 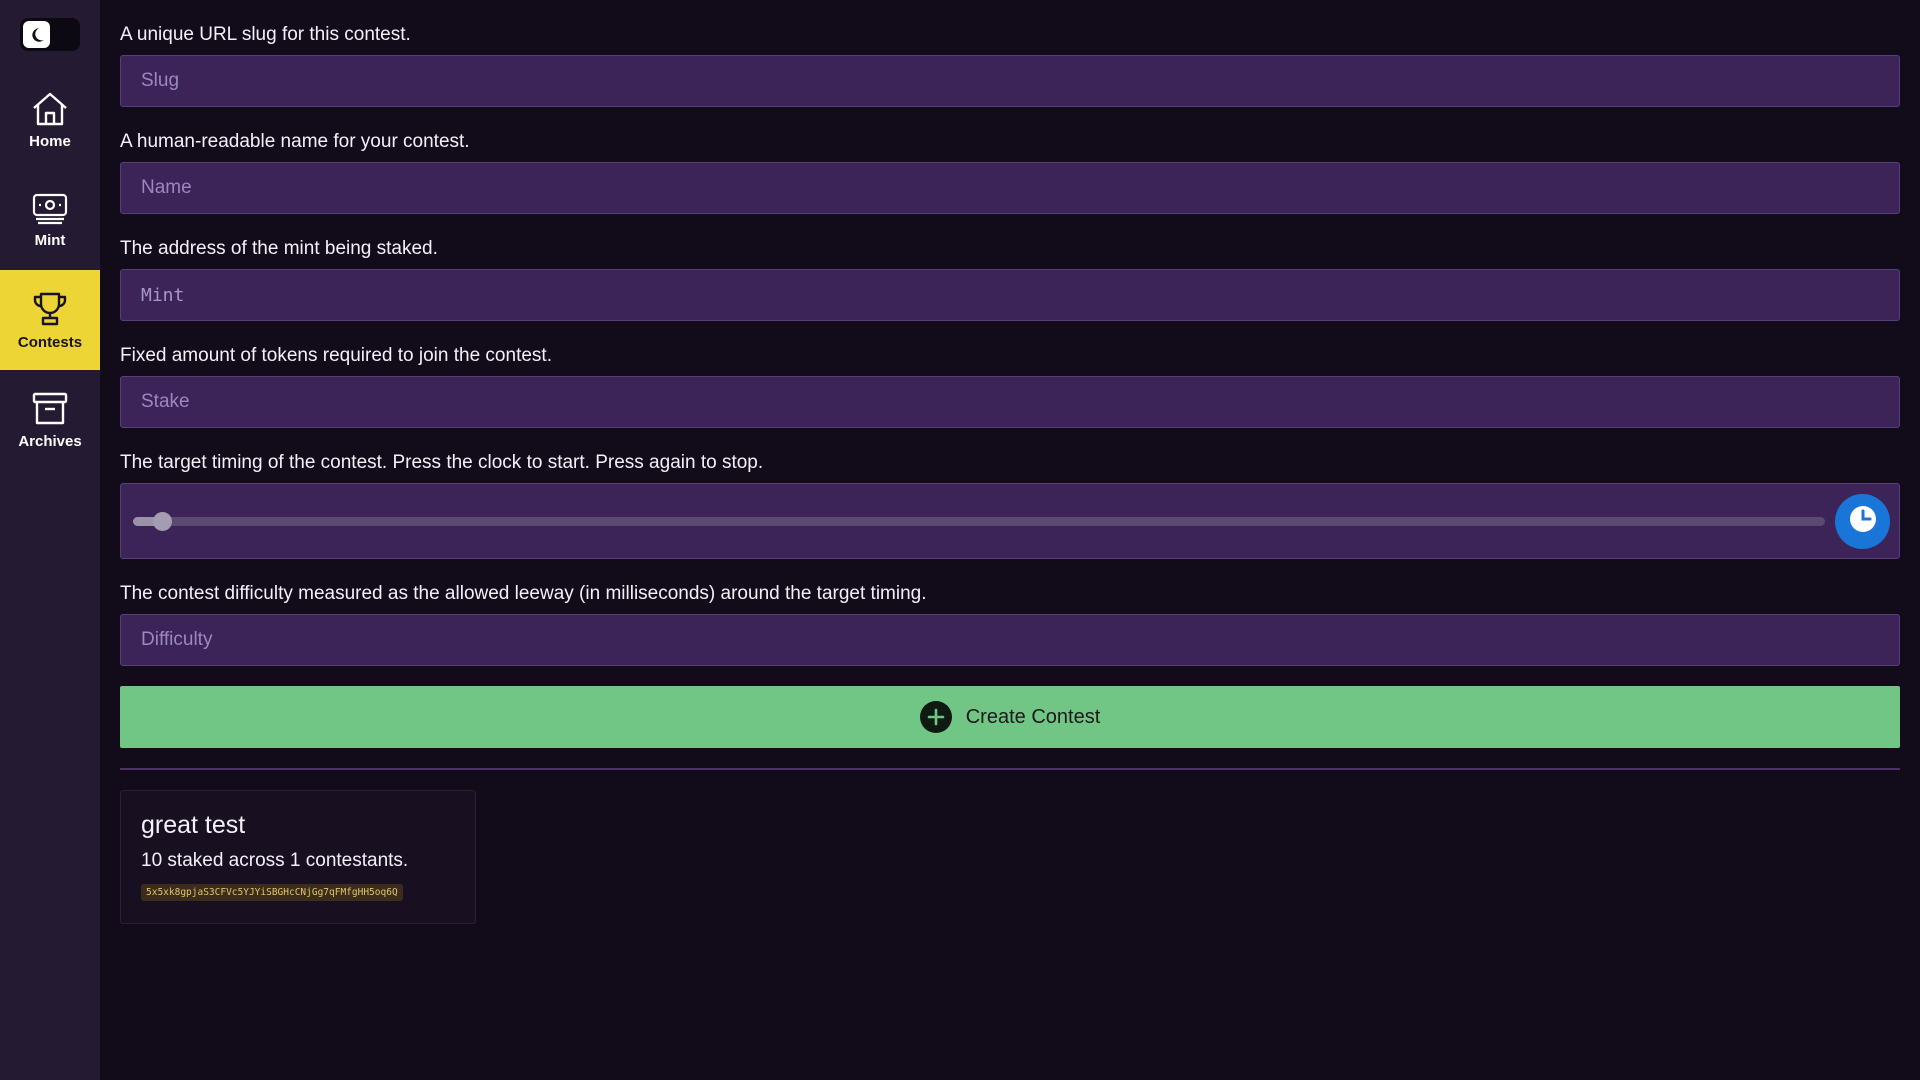 What do you see at coordinates (275, 860) in the screenshot?
I see `contest-description: 10 staked across 1 contestants.` at bounding box center [275, 860].